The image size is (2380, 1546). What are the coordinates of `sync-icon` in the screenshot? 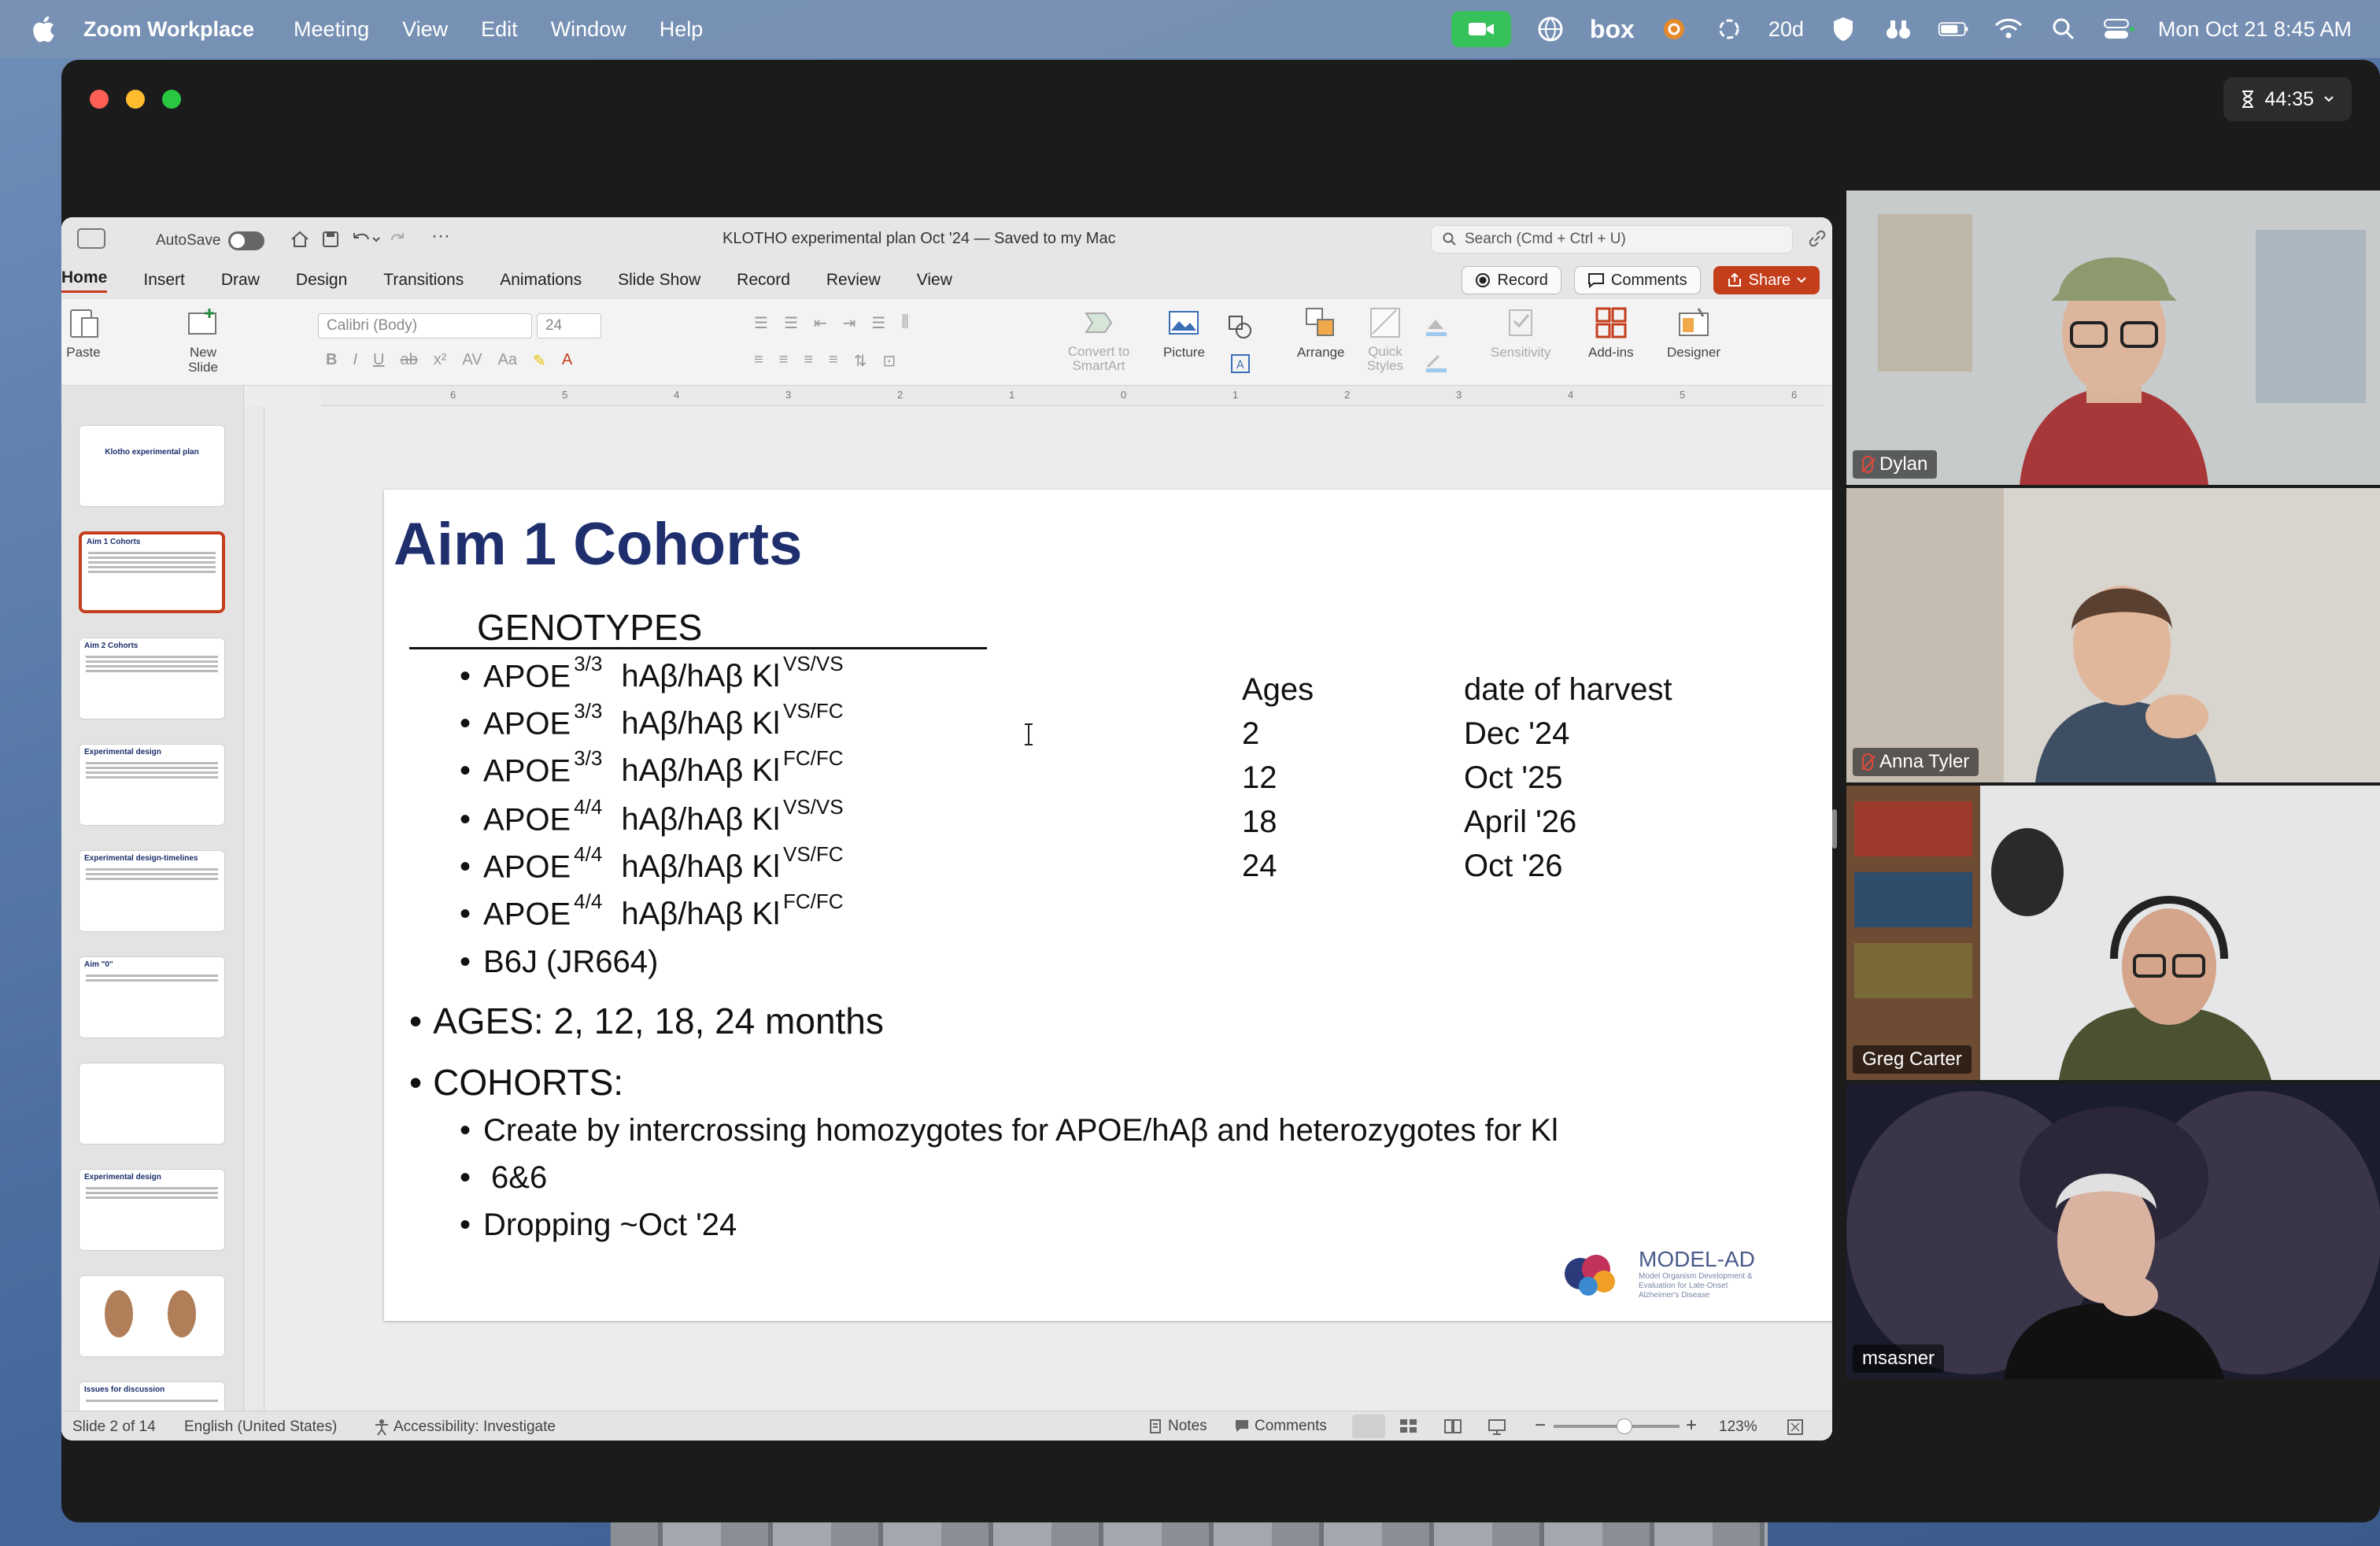 It's located at (1674, 29).